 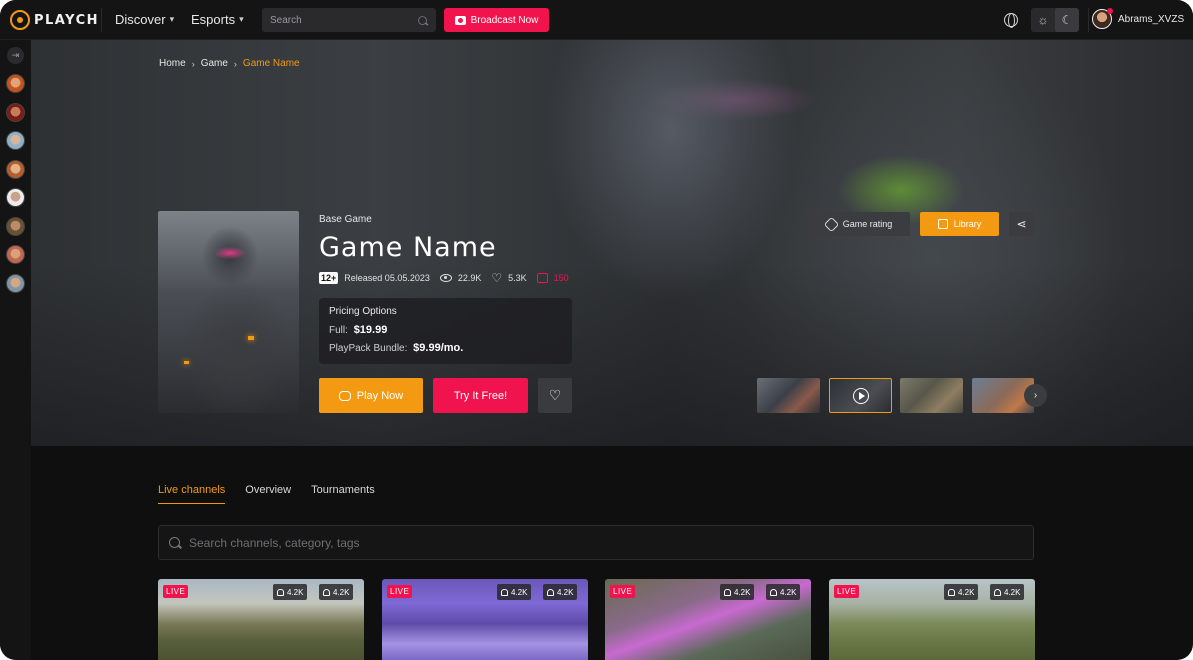 What do you see at coordinates (542, 278) in the screenshot?
I see `stream-icon` at bounding box center [542, 278].